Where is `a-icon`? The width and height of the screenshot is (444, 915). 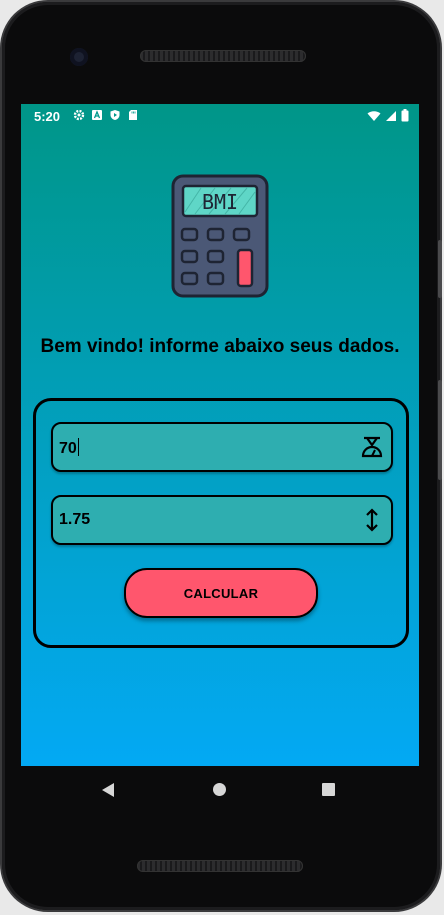
a-icon is located at coordinates (97, 115).